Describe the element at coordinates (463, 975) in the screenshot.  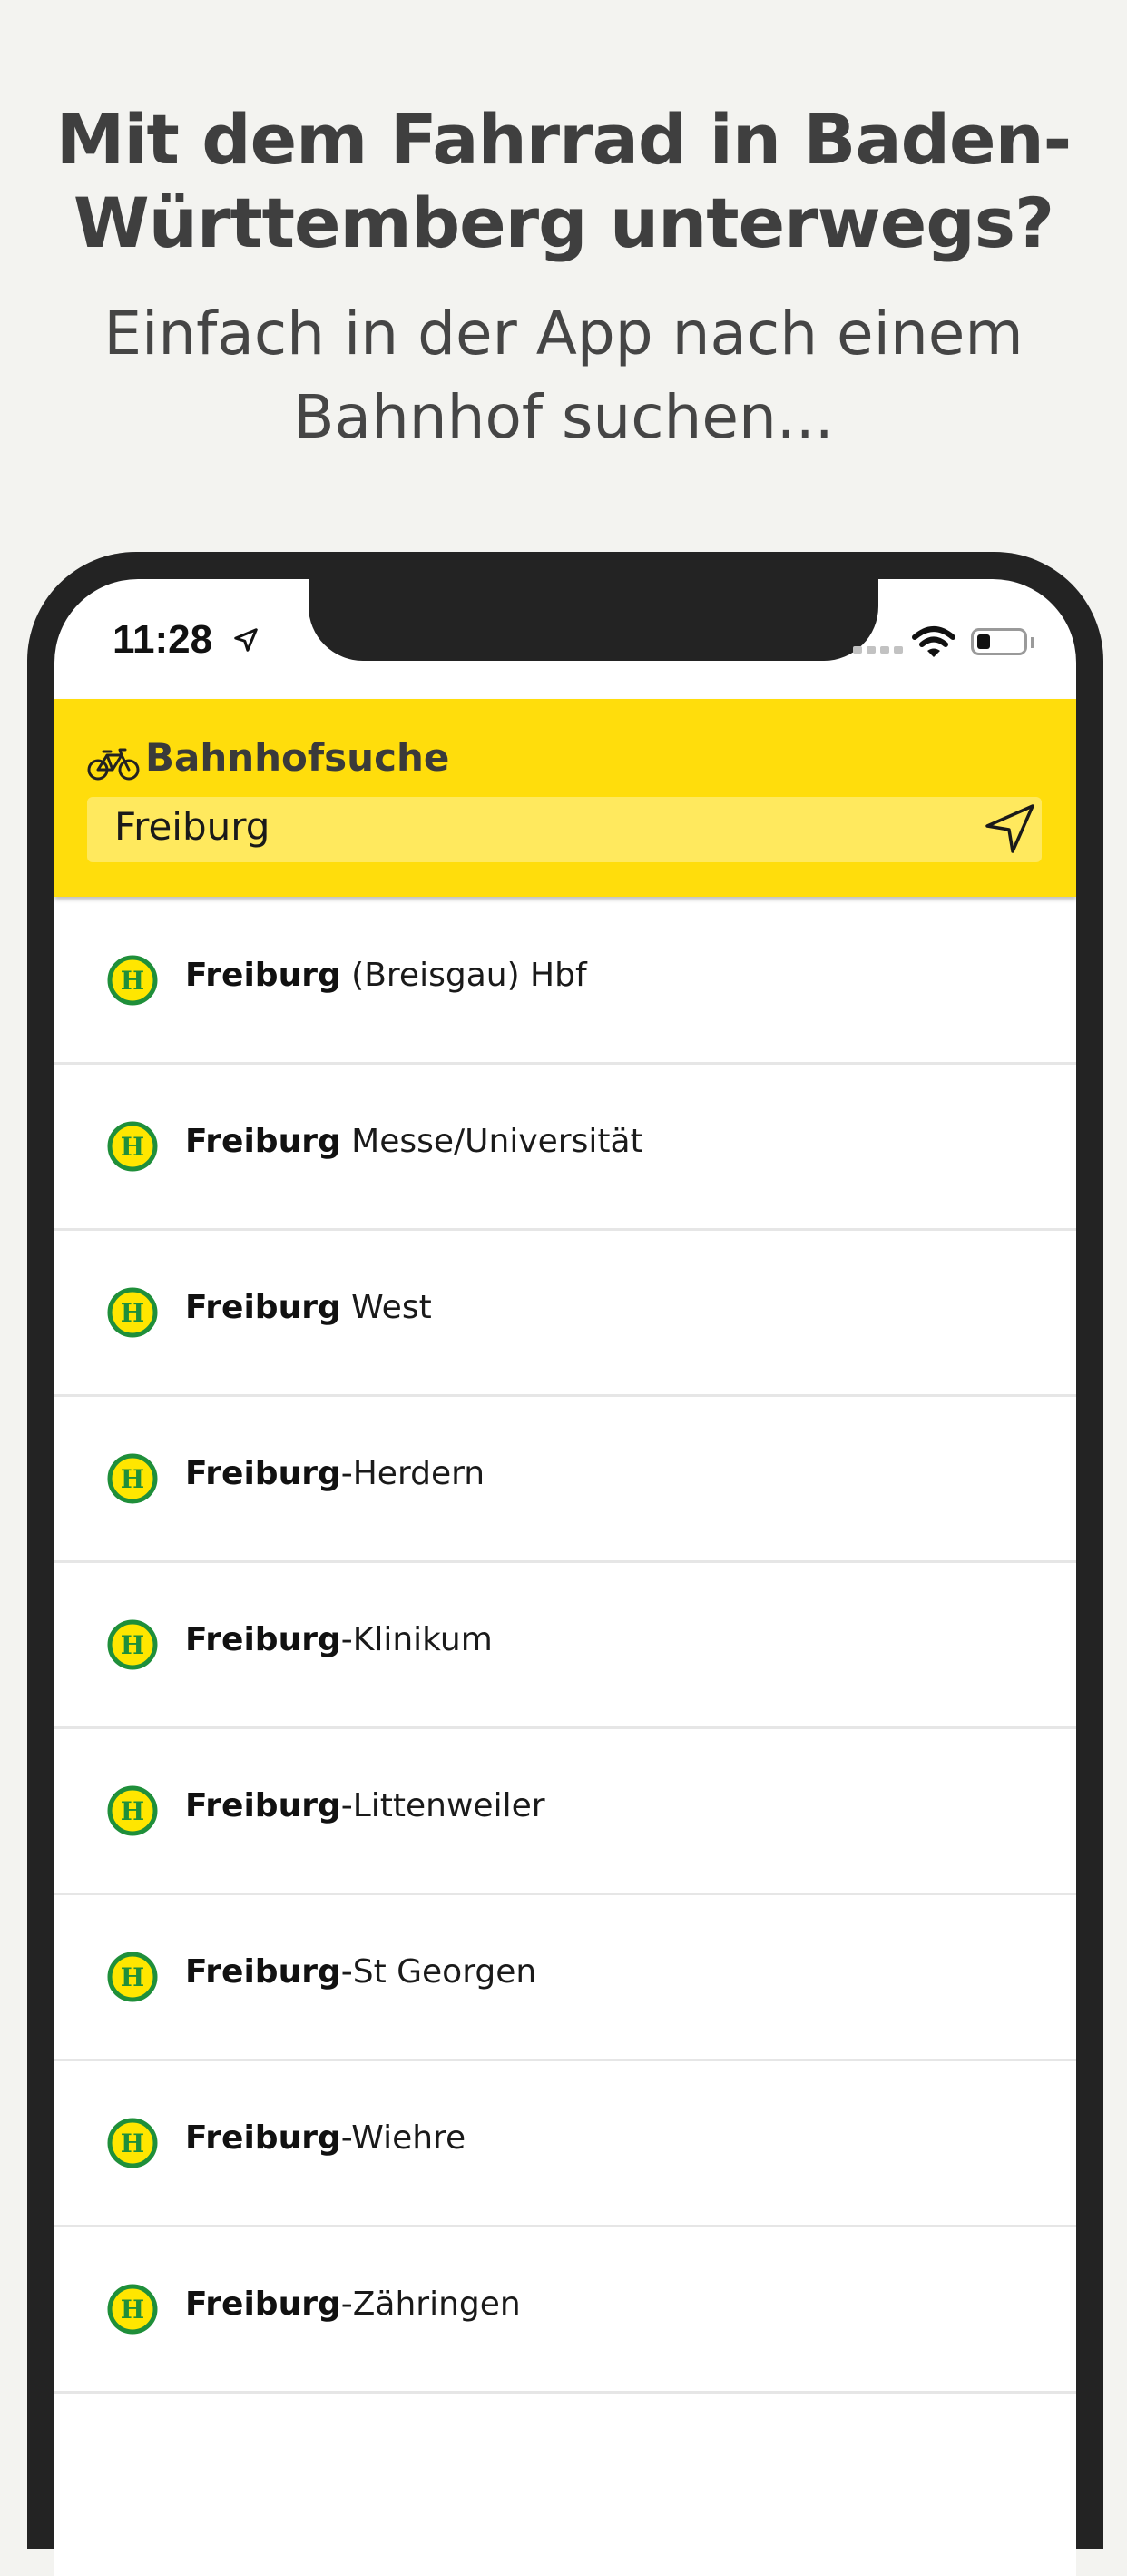
I see `station-name-rest: (Breisgau) Hbf` at that location.